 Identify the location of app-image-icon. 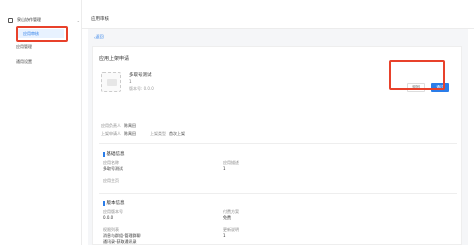
(111, 82).